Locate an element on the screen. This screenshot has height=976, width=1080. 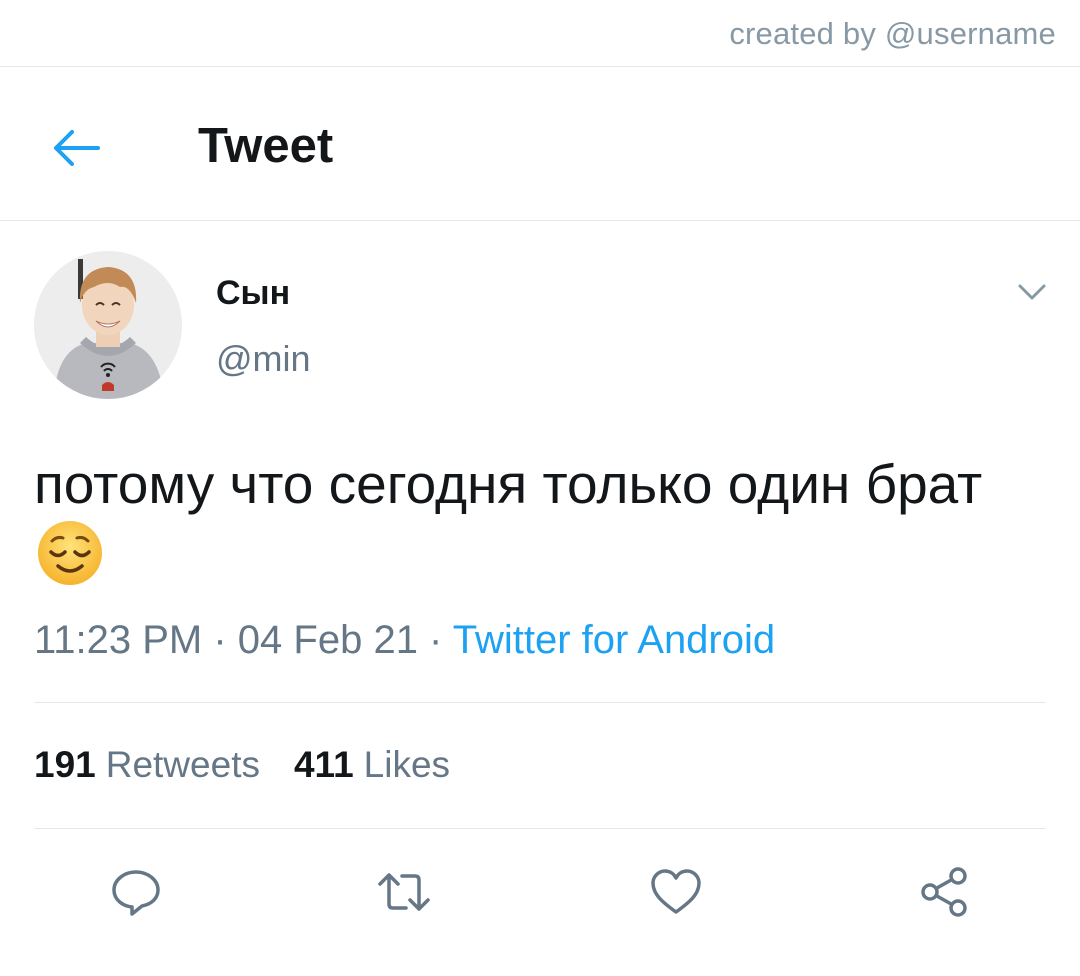
watermark-credit: created by @username is located at coordinates (892, 33).